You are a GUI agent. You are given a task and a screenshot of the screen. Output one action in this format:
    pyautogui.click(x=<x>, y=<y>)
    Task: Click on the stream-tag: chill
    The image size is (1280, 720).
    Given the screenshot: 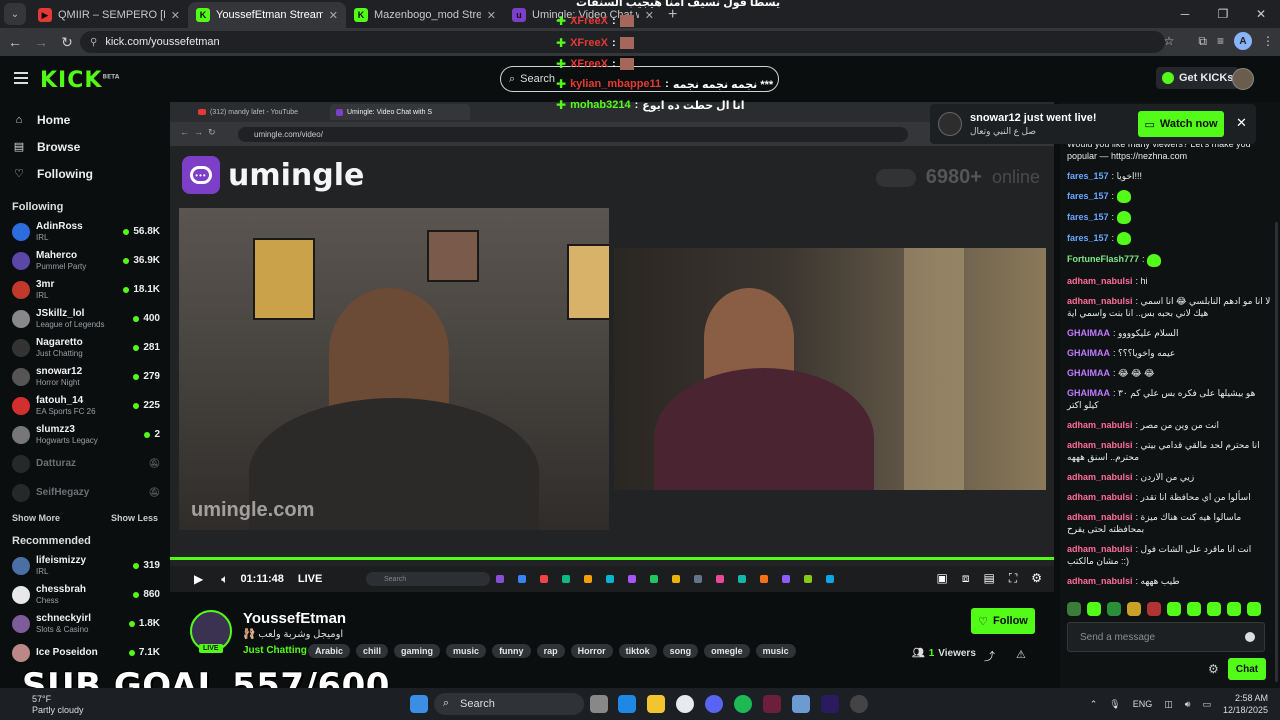 What is the action you would take?
    pyautogui.click(x=372, y=651)
    